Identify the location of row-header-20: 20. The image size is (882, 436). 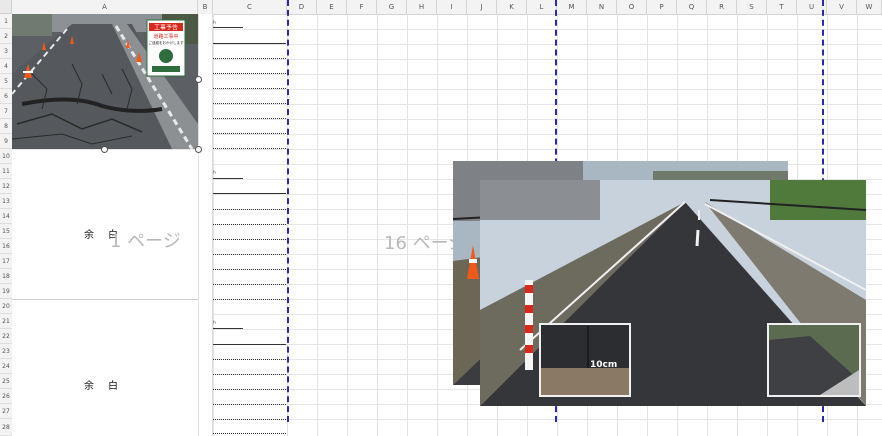
(6, 306).